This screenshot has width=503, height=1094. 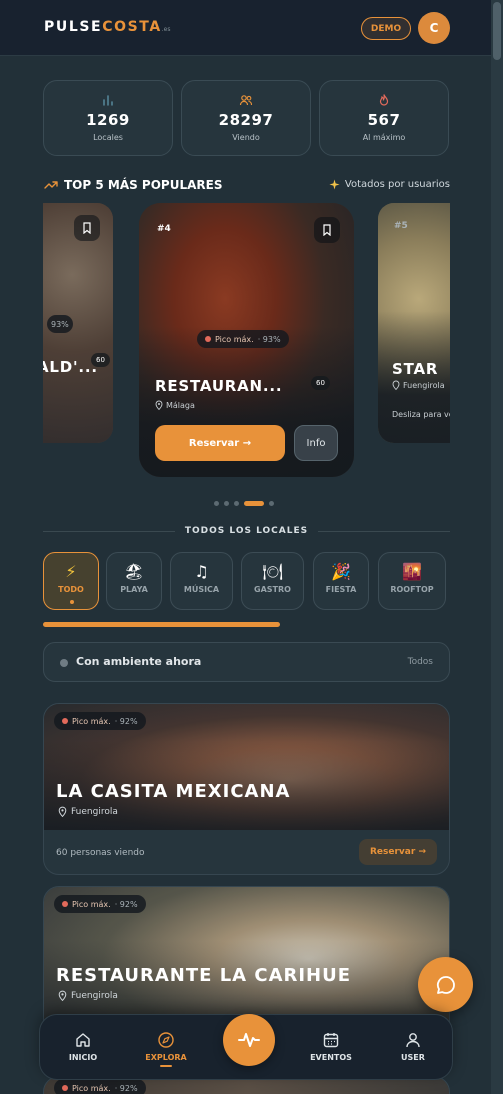 I want to click on viewers-badge: 60, so click(x=320, y=383).